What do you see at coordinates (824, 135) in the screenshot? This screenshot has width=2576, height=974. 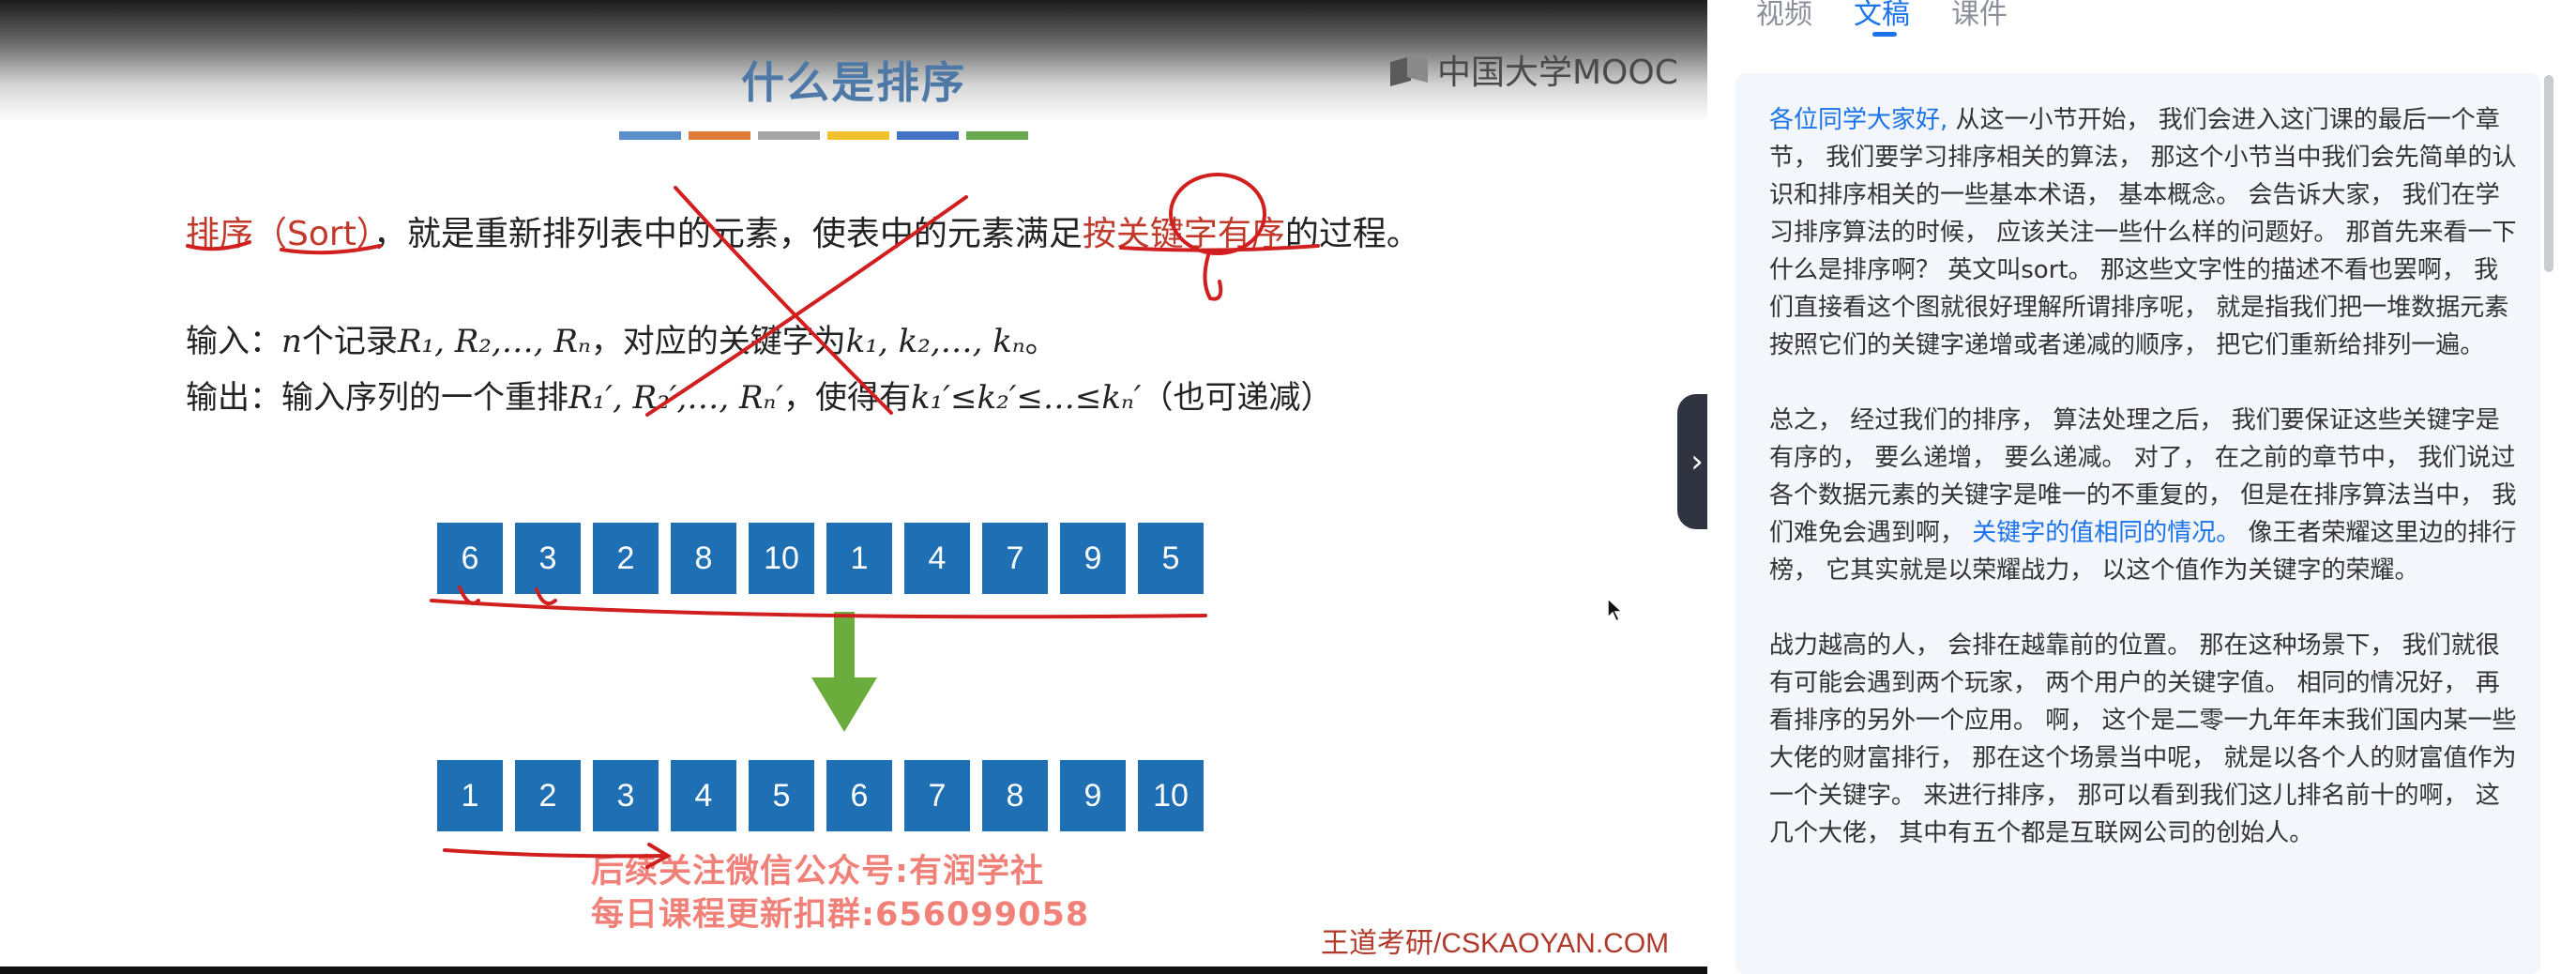 I see `title-color-rule` at bounding box center [824, 135].